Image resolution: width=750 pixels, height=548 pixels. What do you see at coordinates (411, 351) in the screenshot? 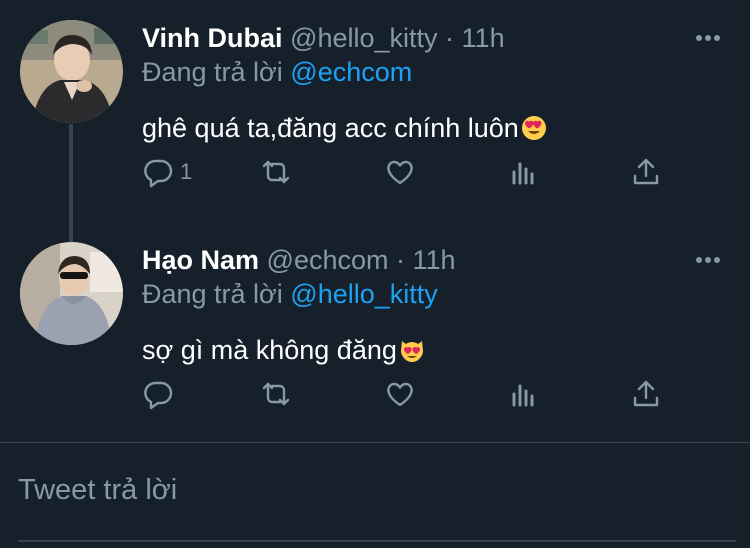
I see `heart-eyes-cat-emoji` at bounding box center [411, 351].